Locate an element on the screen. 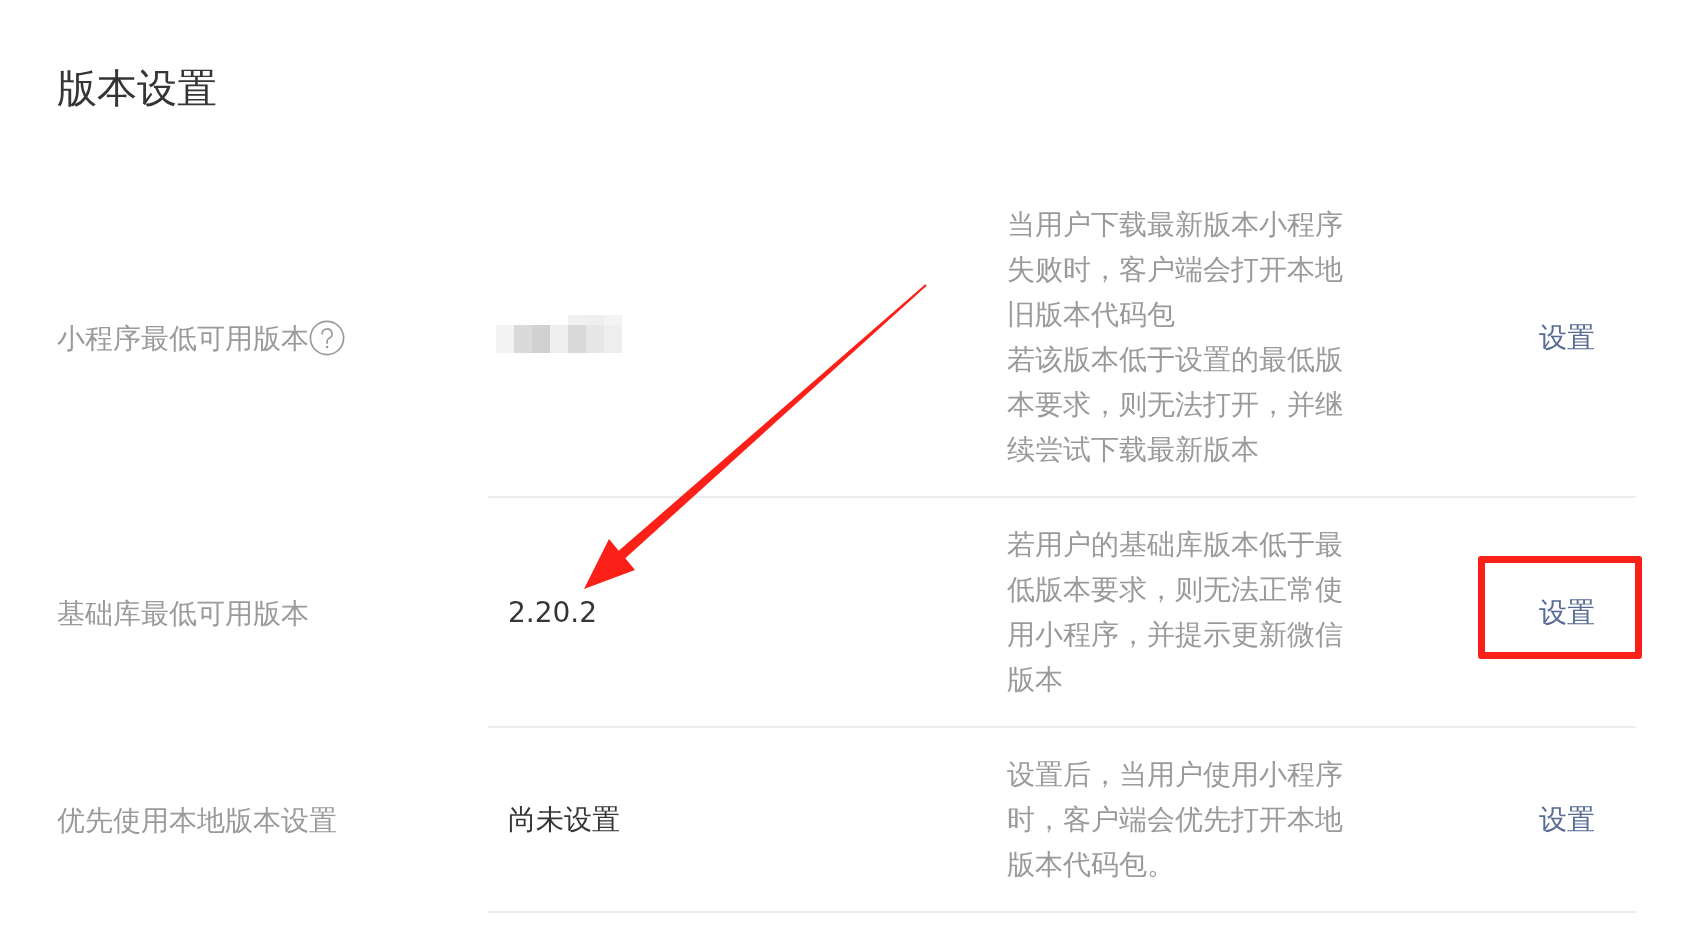 The height and width of the screenshot is (940, 1682). description-text: 设置后，当用户使用小程序时，客户端会优先打开本地版本代码包。 is located at coordinates (1175, 820).